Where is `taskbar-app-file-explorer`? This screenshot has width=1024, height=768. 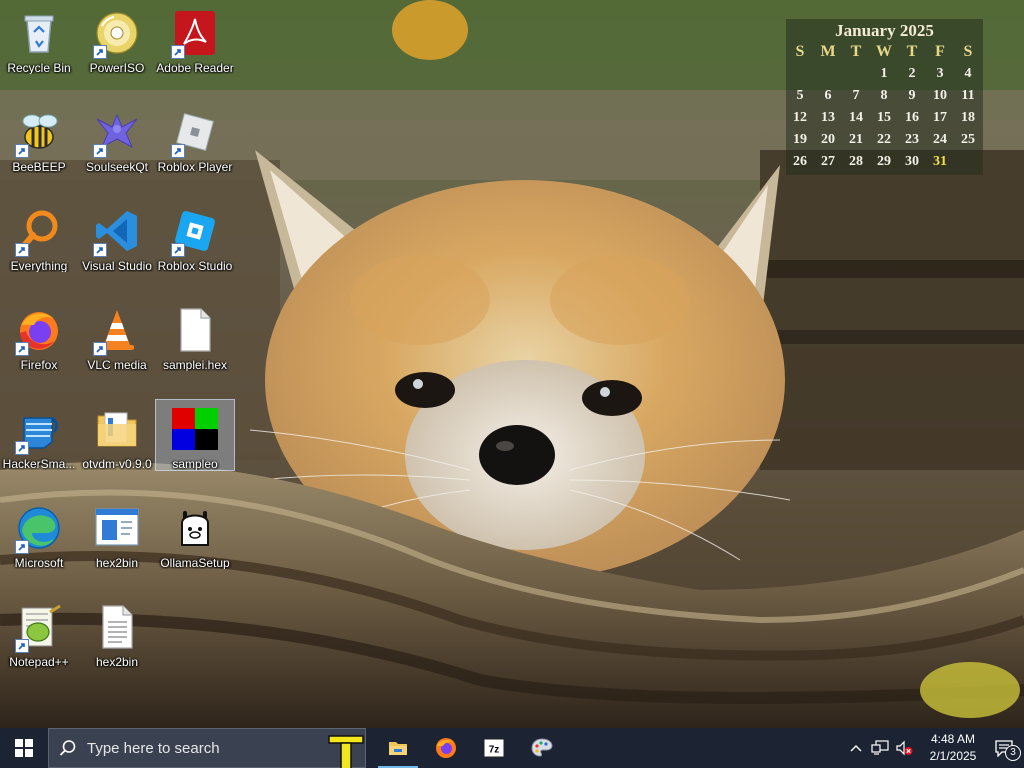 taskbar-app-file-explorer is located at coordinates (398, 748).